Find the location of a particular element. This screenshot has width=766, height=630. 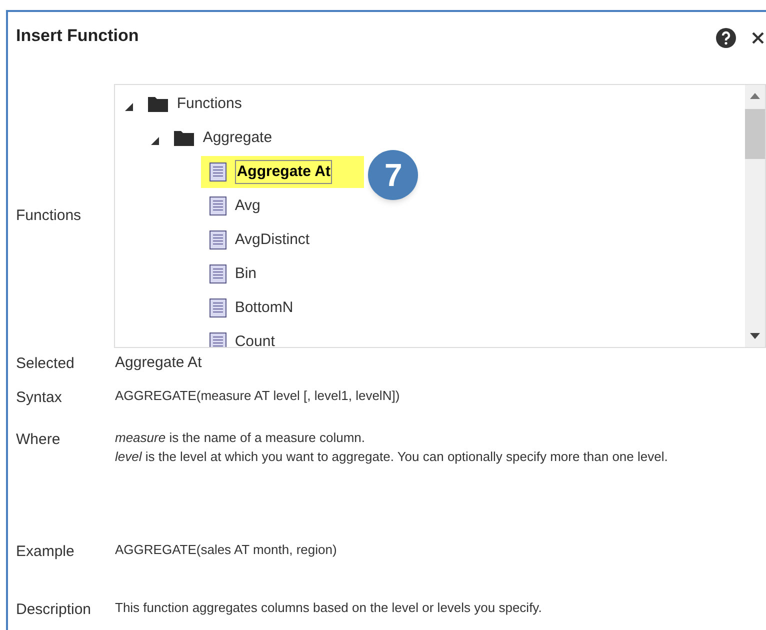

description-text: This function aggregates columns based on the level or levels you specify. is located at coordinates (328, 608).